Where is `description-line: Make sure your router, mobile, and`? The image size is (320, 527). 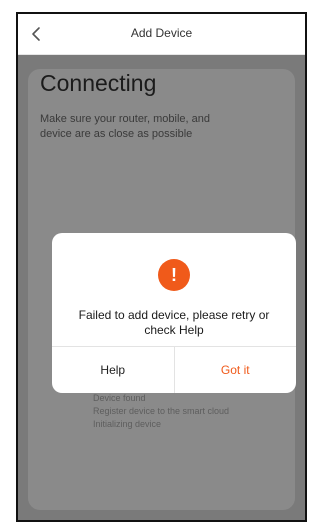 description-line: Make sure your router, mobile, and is located at coordinates (125, 119).